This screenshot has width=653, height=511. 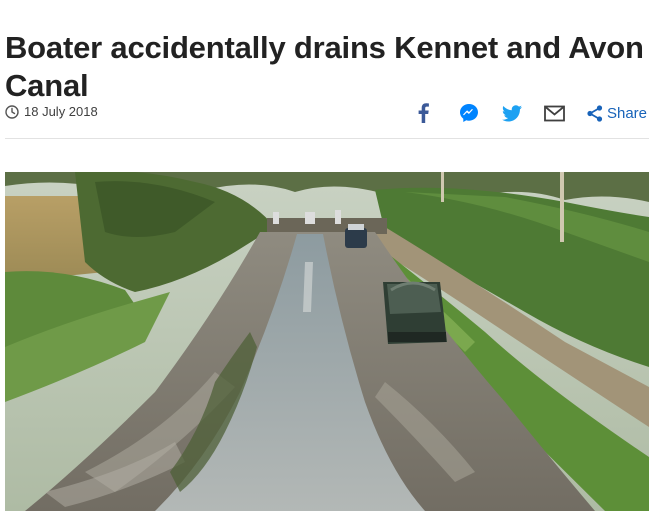 I want to click on email-icon, so click(x=555, y=113).